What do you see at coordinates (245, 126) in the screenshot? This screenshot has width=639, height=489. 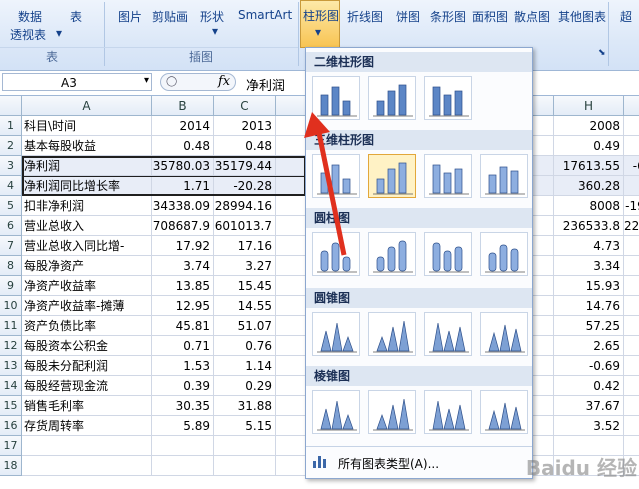 I see `table-cell: 2013` at bounding box center [245, 126].